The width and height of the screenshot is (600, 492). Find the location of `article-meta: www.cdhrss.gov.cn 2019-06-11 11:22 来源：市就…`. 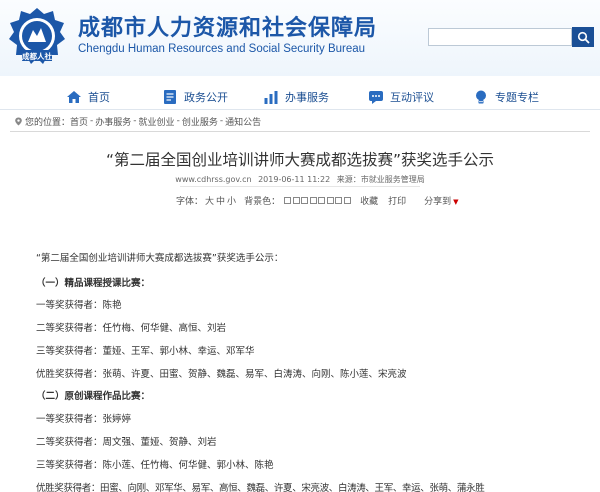

article-meta: www.cdhrss.gov.cn 2019-06-11 11:22 来源：市就… is located at coordinates (300, 179).